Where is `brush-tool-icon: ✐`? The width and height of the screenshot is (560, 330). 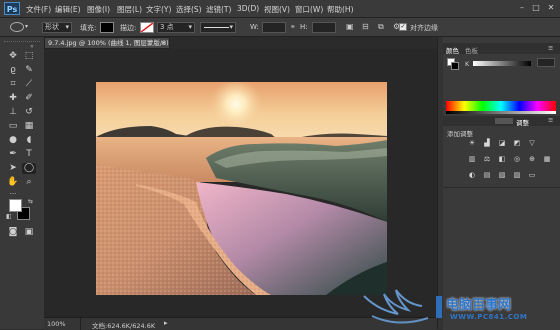 brush-tool-icon: ✐ is located at coordinates (29, 98).